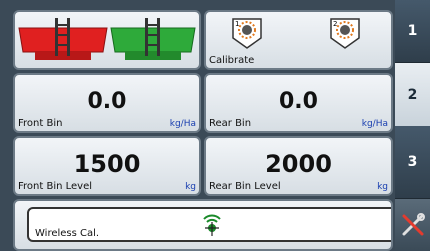 This screenshot has width=430, height=251. I want to click on tab-2: 2, so click(412, 94).